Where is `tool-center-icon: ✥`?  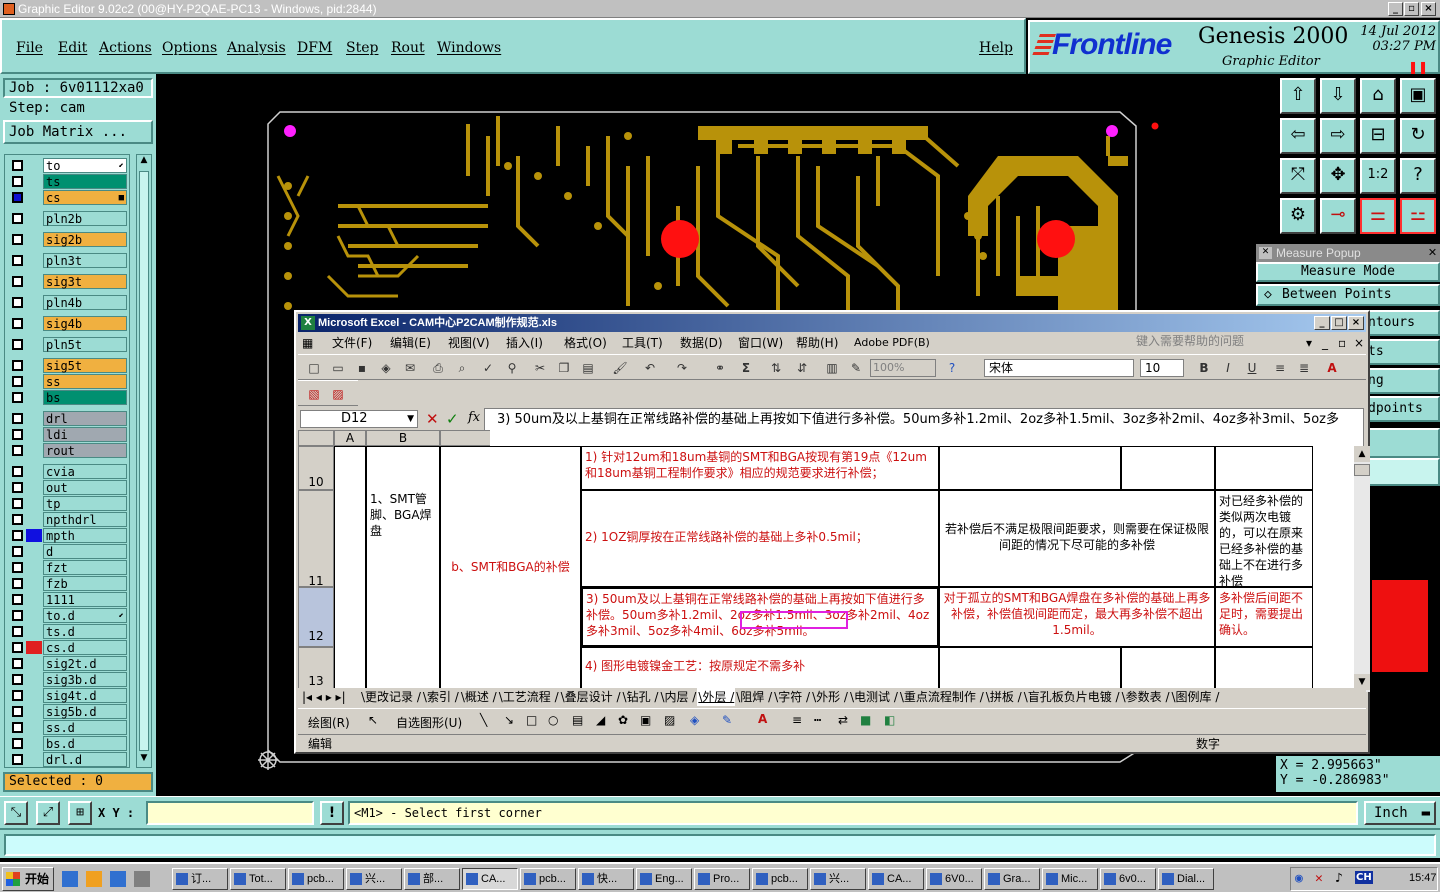
tool-center-icon: ✥ is located at coordinates (1338, 176).